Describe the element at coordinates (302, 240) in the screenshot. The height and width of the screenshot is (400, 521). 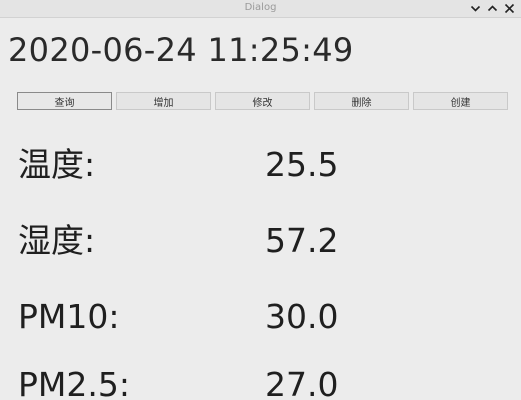
I see `humidity-value: 57.2` at that location.